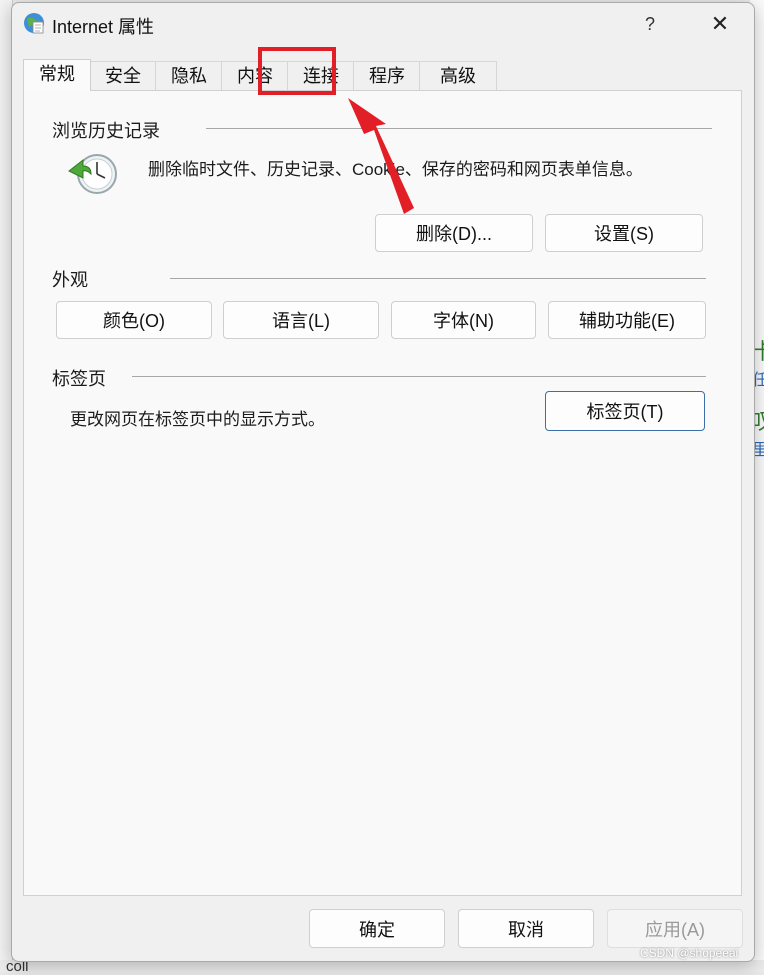 The width and height of the screenshot is (764, 975). Describe the element at coordinates (624, 233) in the screenshot. I see `history-settings-button: 设置(S)` at that location.